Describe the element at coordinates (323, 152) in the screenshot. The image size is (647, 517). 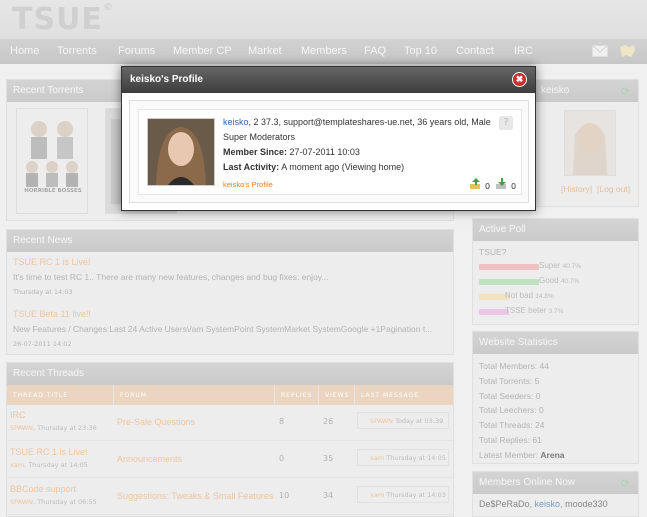
I see `member-since-value: 27-07-2011 10:03` at that location.